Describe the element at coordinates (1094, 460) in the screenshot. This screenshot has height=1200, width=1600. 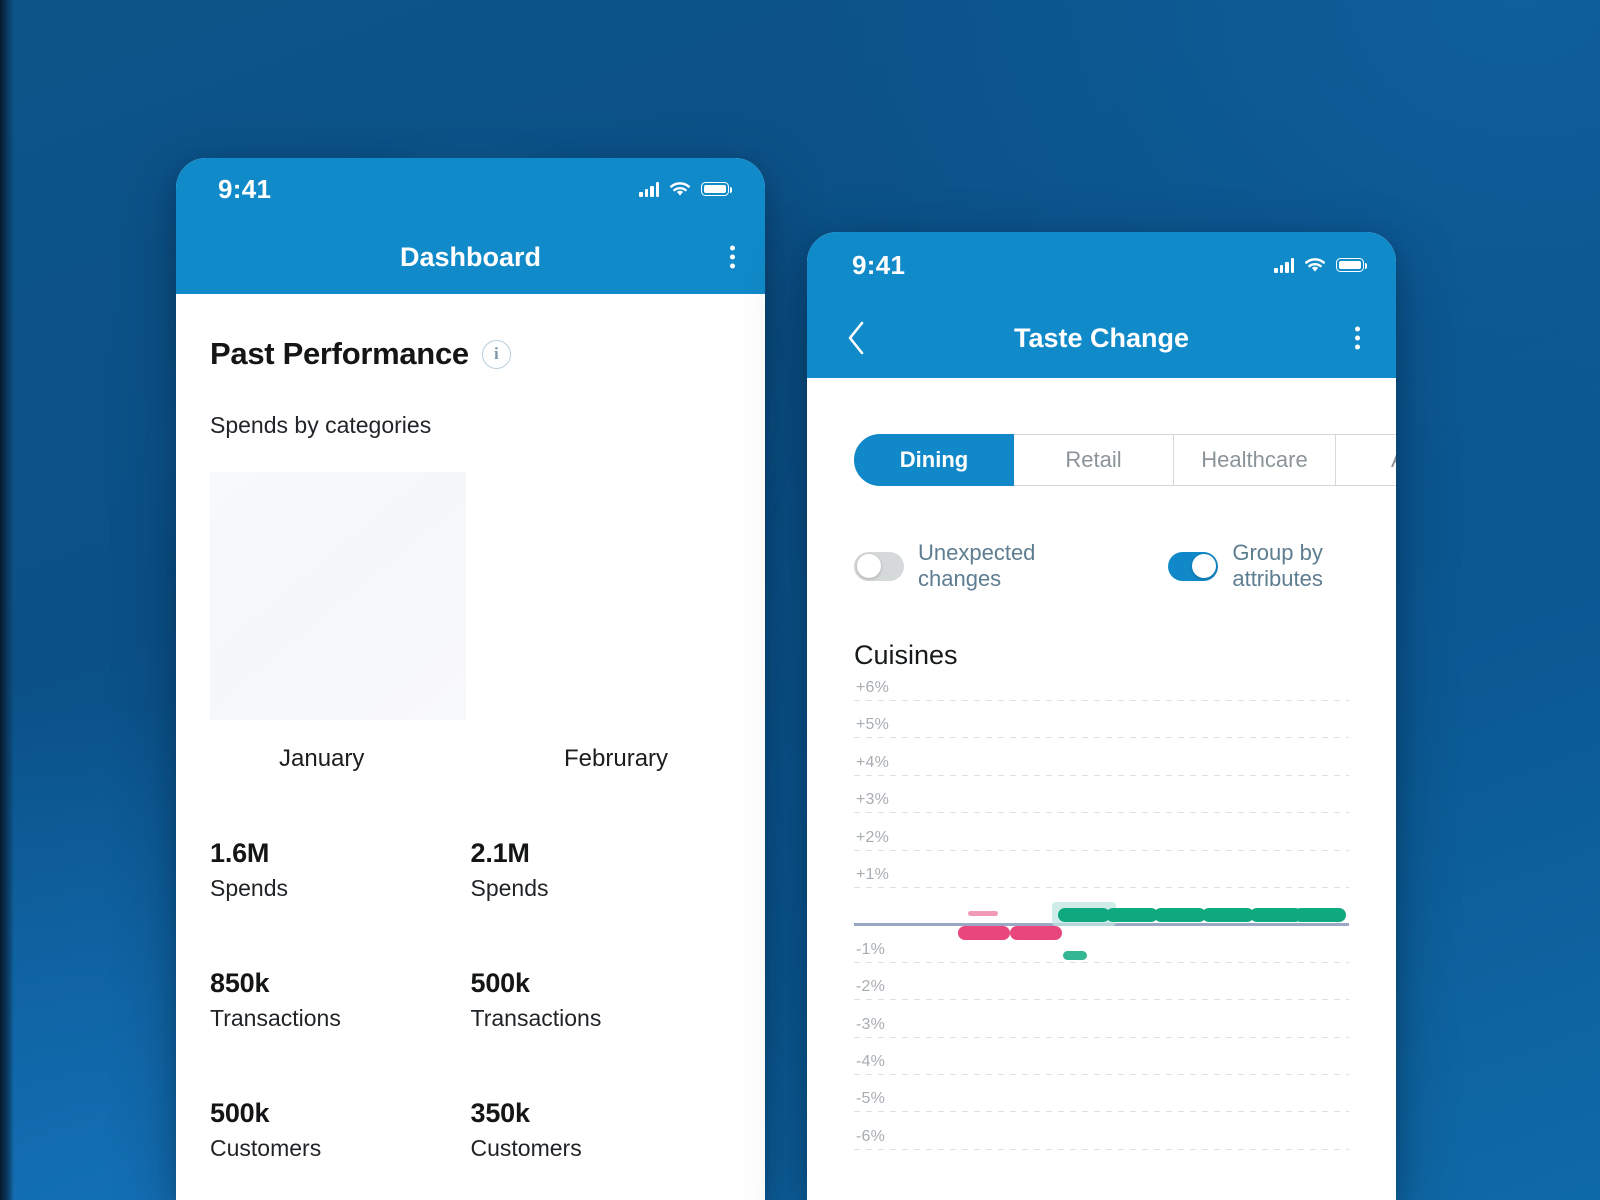
I see `tab-retail: Retail` at that location.